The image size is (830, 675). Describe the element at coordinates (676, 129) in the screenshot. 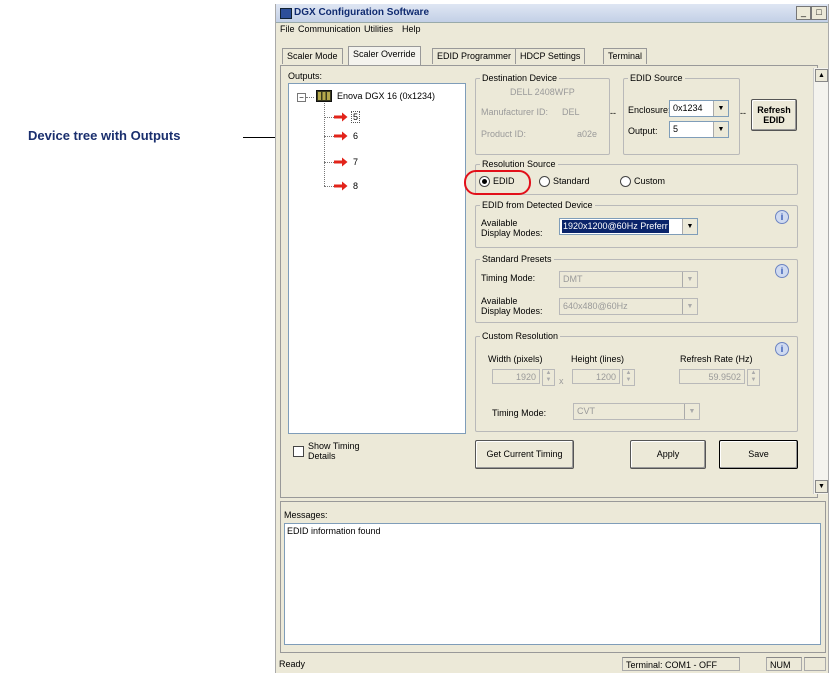

I see `edid-output-value: 5` at that location.